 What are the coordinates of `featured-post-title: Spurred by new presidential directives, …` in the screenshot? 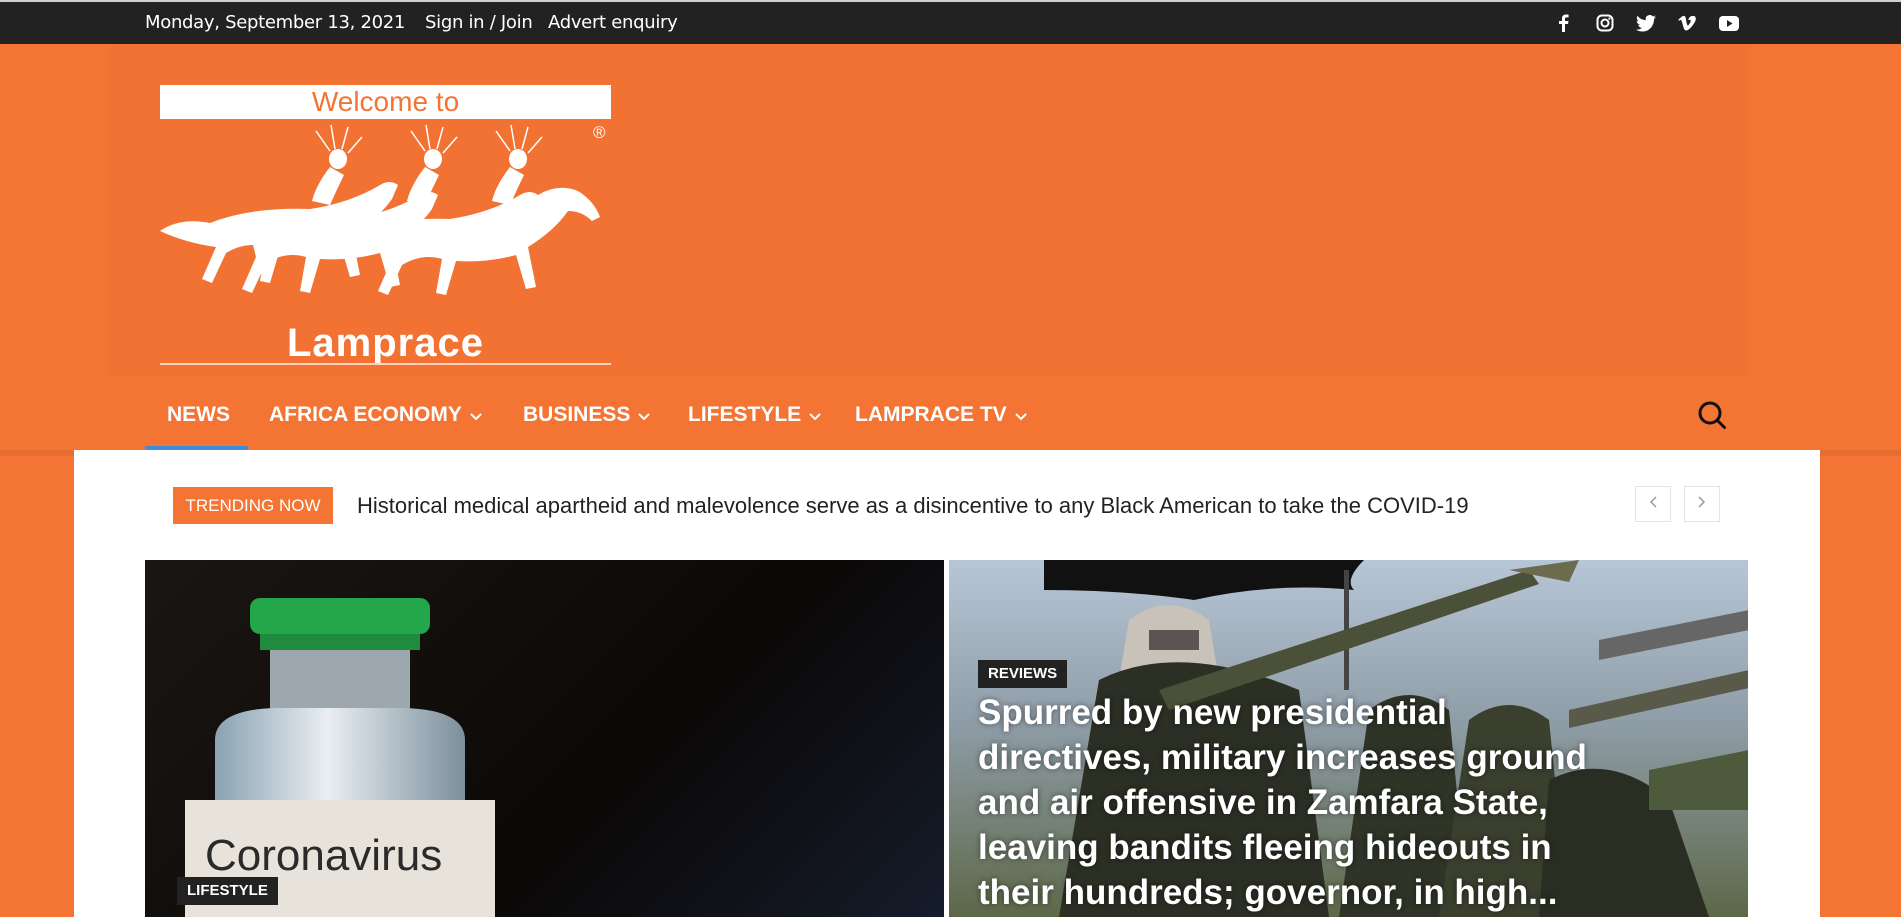 It's located at (1303, 802).